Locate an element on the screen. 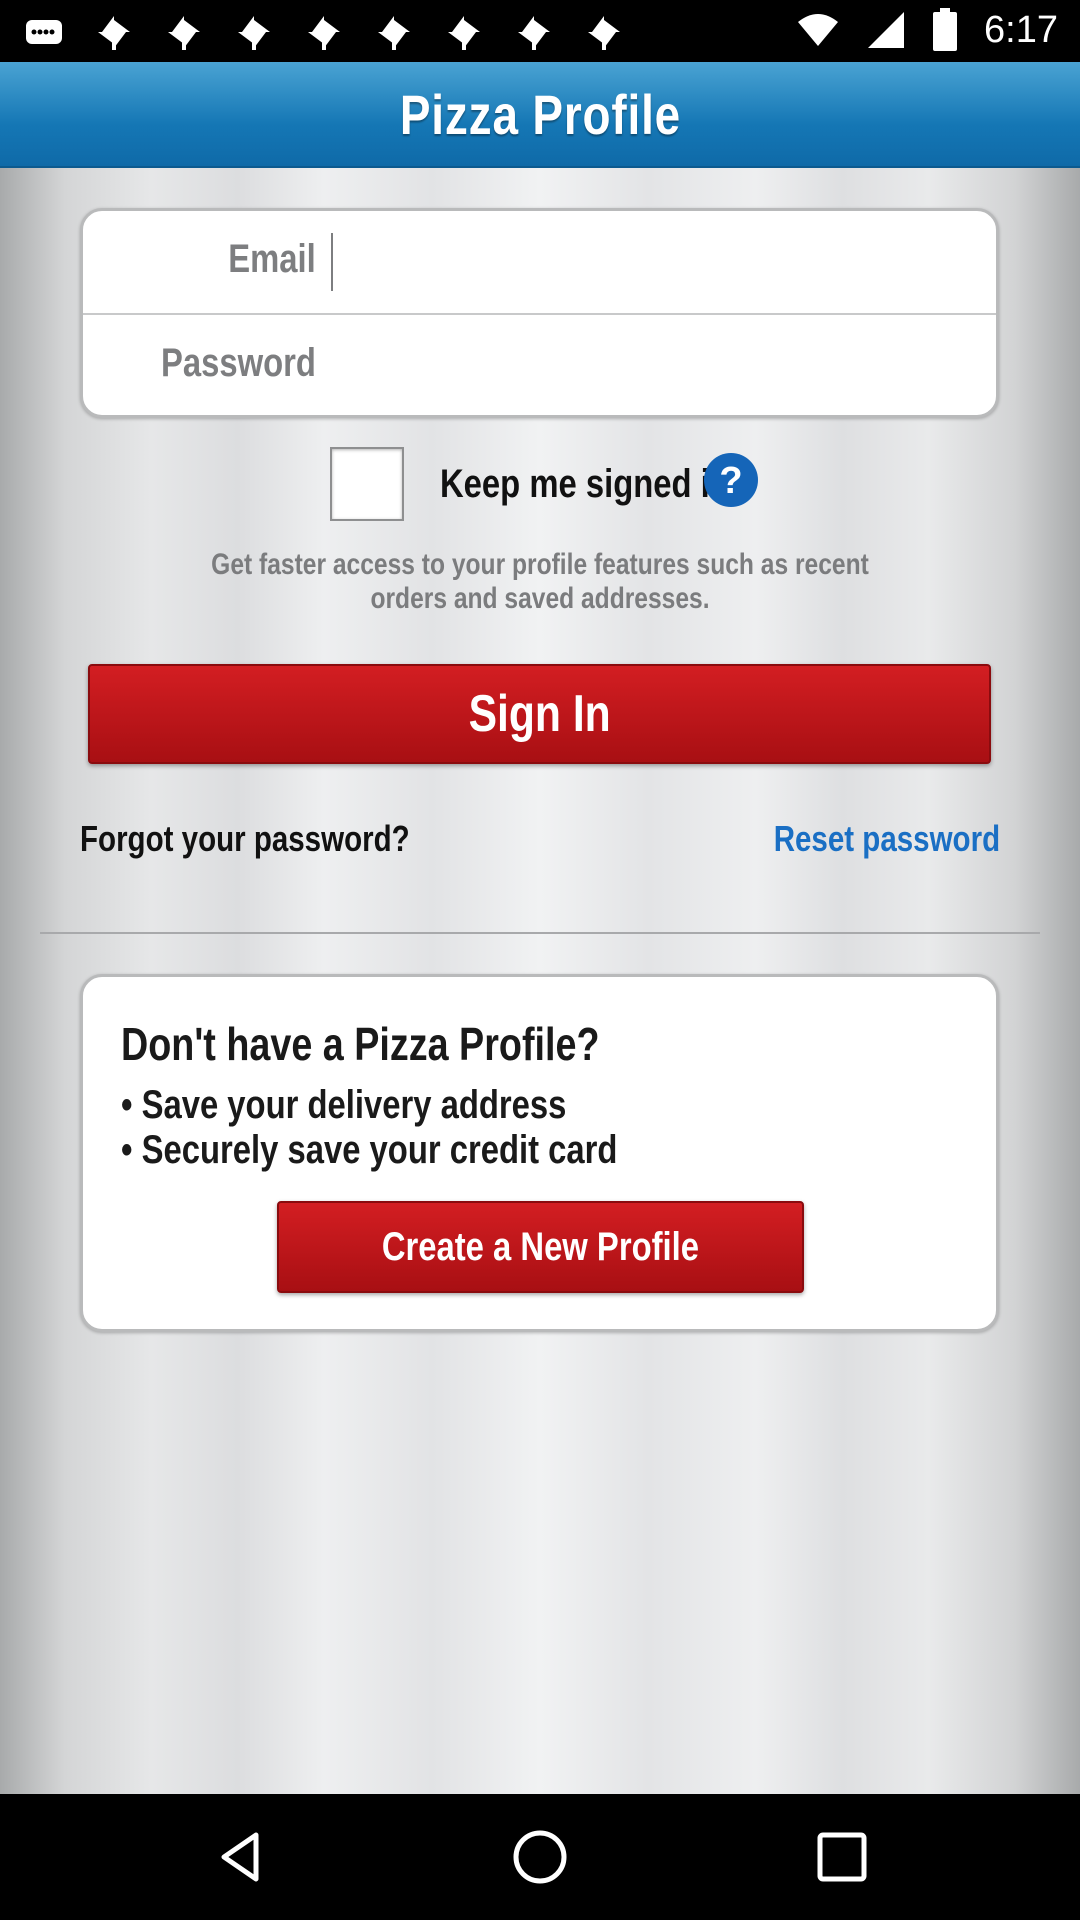 This screenshot has width=1080, height=1920. password-label: Password is located at coordinates (238, 363).